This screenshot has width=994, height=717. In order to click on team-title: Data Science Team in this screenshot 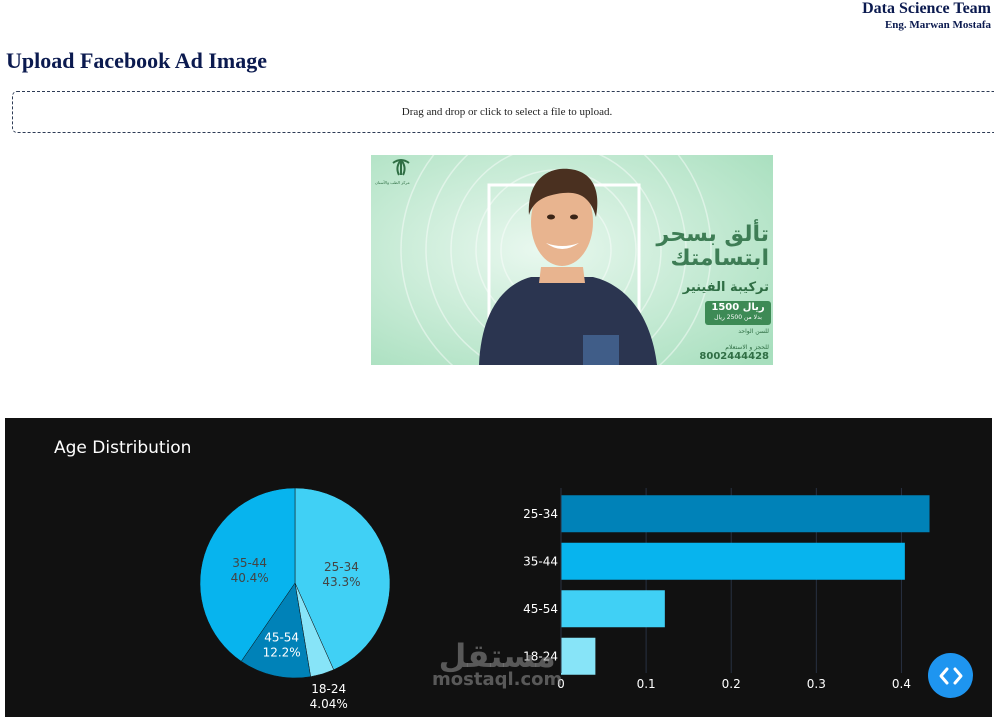, I will do `click(926, 8)`.